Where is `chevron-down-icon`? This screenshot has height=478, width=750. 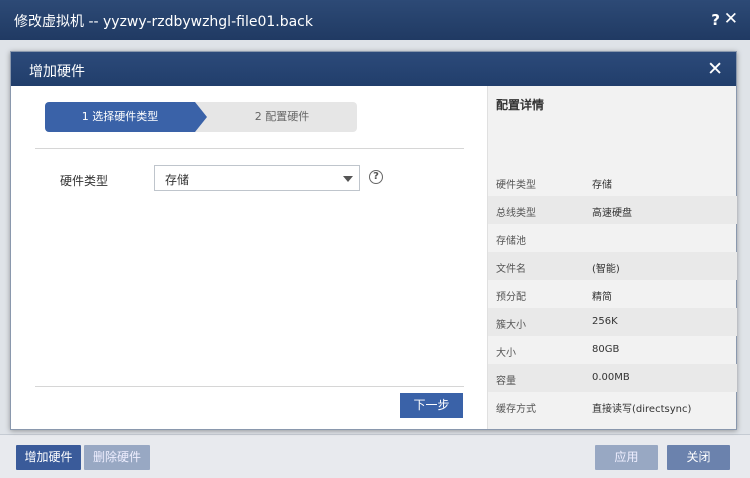 chevron-down-icon is located at coordinates (348, 179).